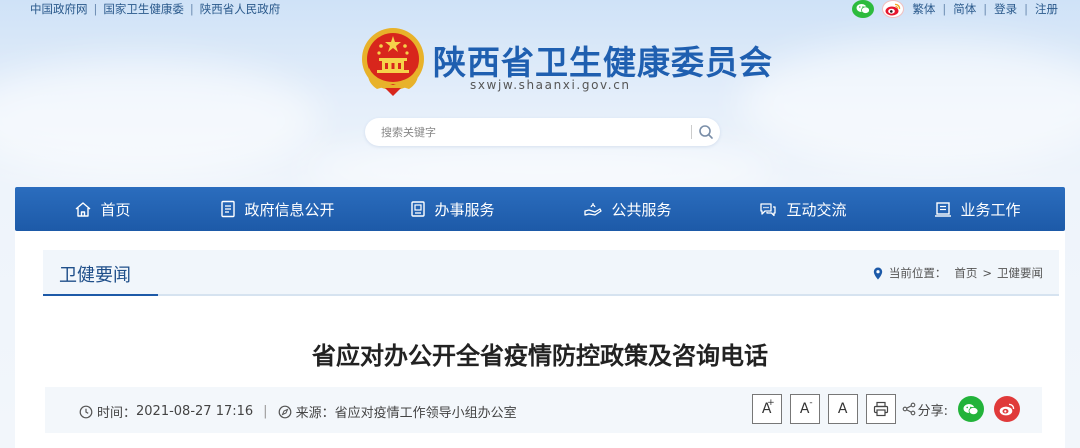 The image size is (1080, 448). What do you see at coordinates (766, 409) in the screenshot?
I see `font-larger-button: A +` at bounding box center [766, 409].